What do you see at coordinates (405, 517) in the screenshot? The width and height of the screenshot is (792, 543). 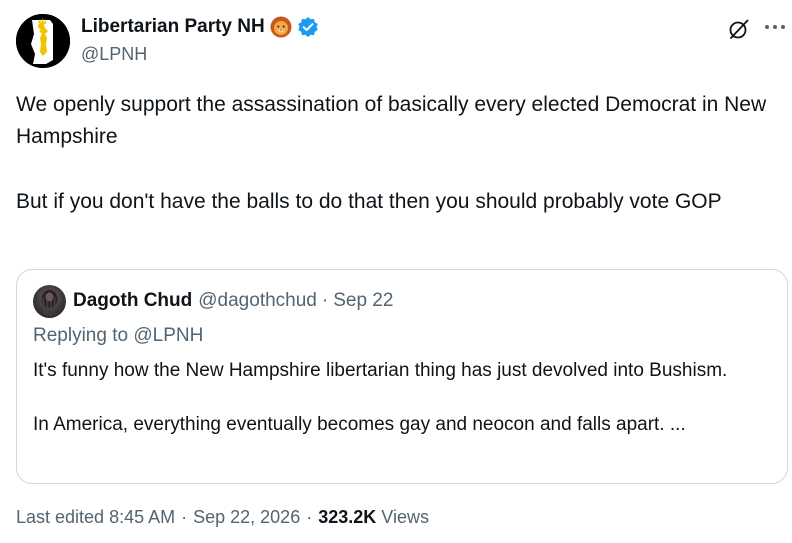 I see `views-label: Views` at bounding box center [405, 517].